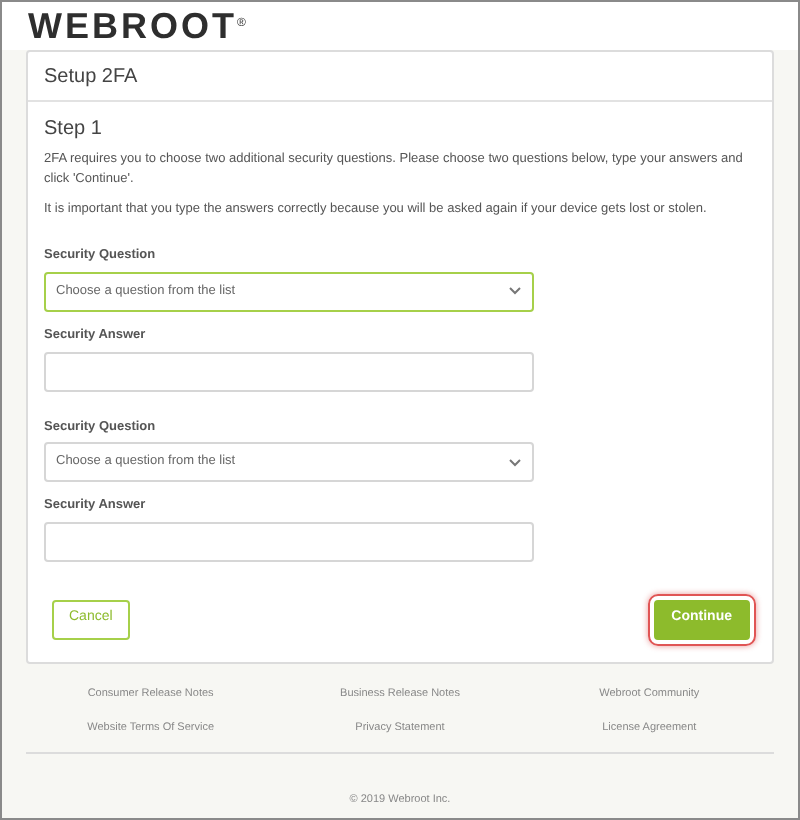  Describe the element at coordinates (138, 26) in the screenshot. I see `logo: WEBROOT$^{®}$` at that location.